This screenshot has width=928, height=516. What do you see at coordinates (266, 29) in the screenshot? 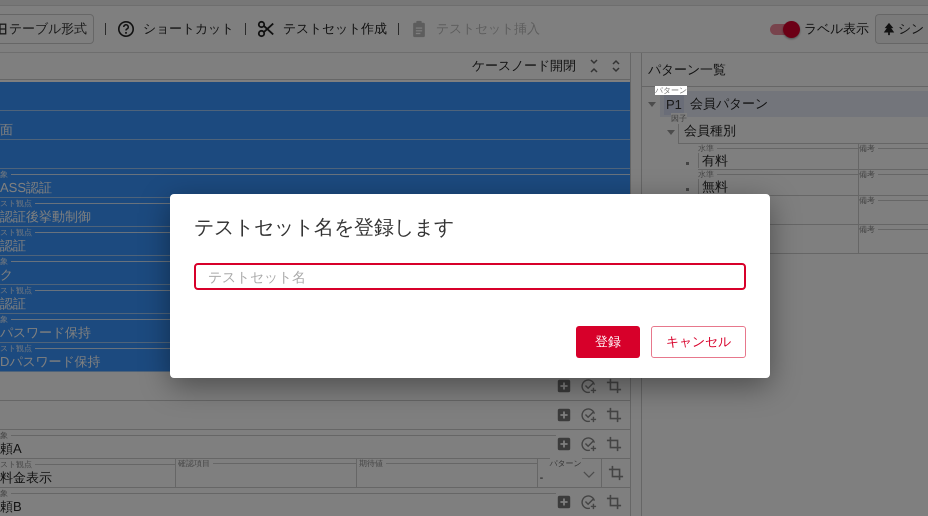
I see `scissors-icon` at bounding box center [266, 29].